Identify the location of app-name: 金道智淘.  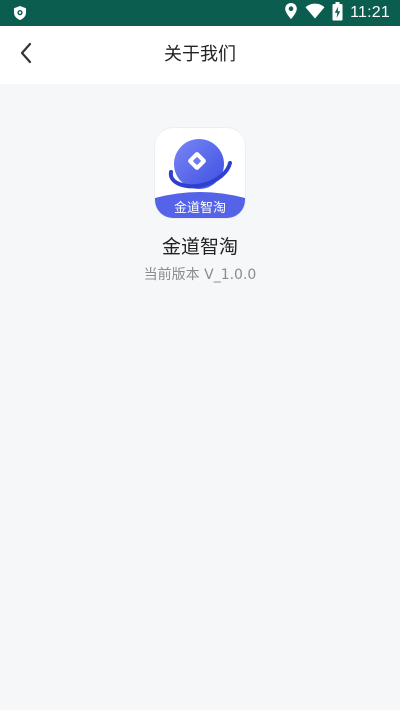
(199, 247).